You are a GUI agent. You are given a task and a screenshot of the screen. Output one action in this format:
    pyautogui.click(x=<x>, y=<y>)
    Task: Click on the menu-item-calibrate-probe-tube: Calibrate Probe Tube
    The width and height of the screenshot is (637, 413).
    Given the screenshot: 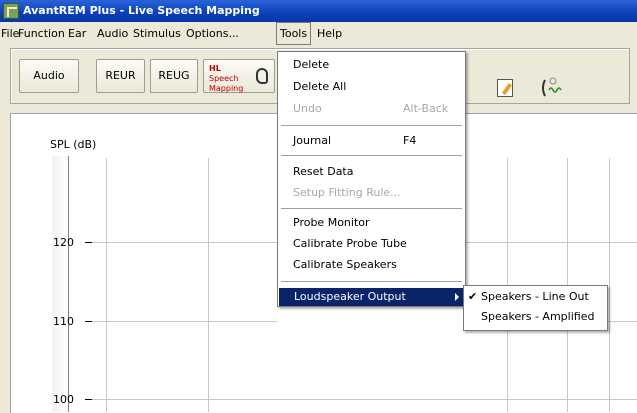 What is the action you would take?
    pyautogui.click(x=371, y=244)
    